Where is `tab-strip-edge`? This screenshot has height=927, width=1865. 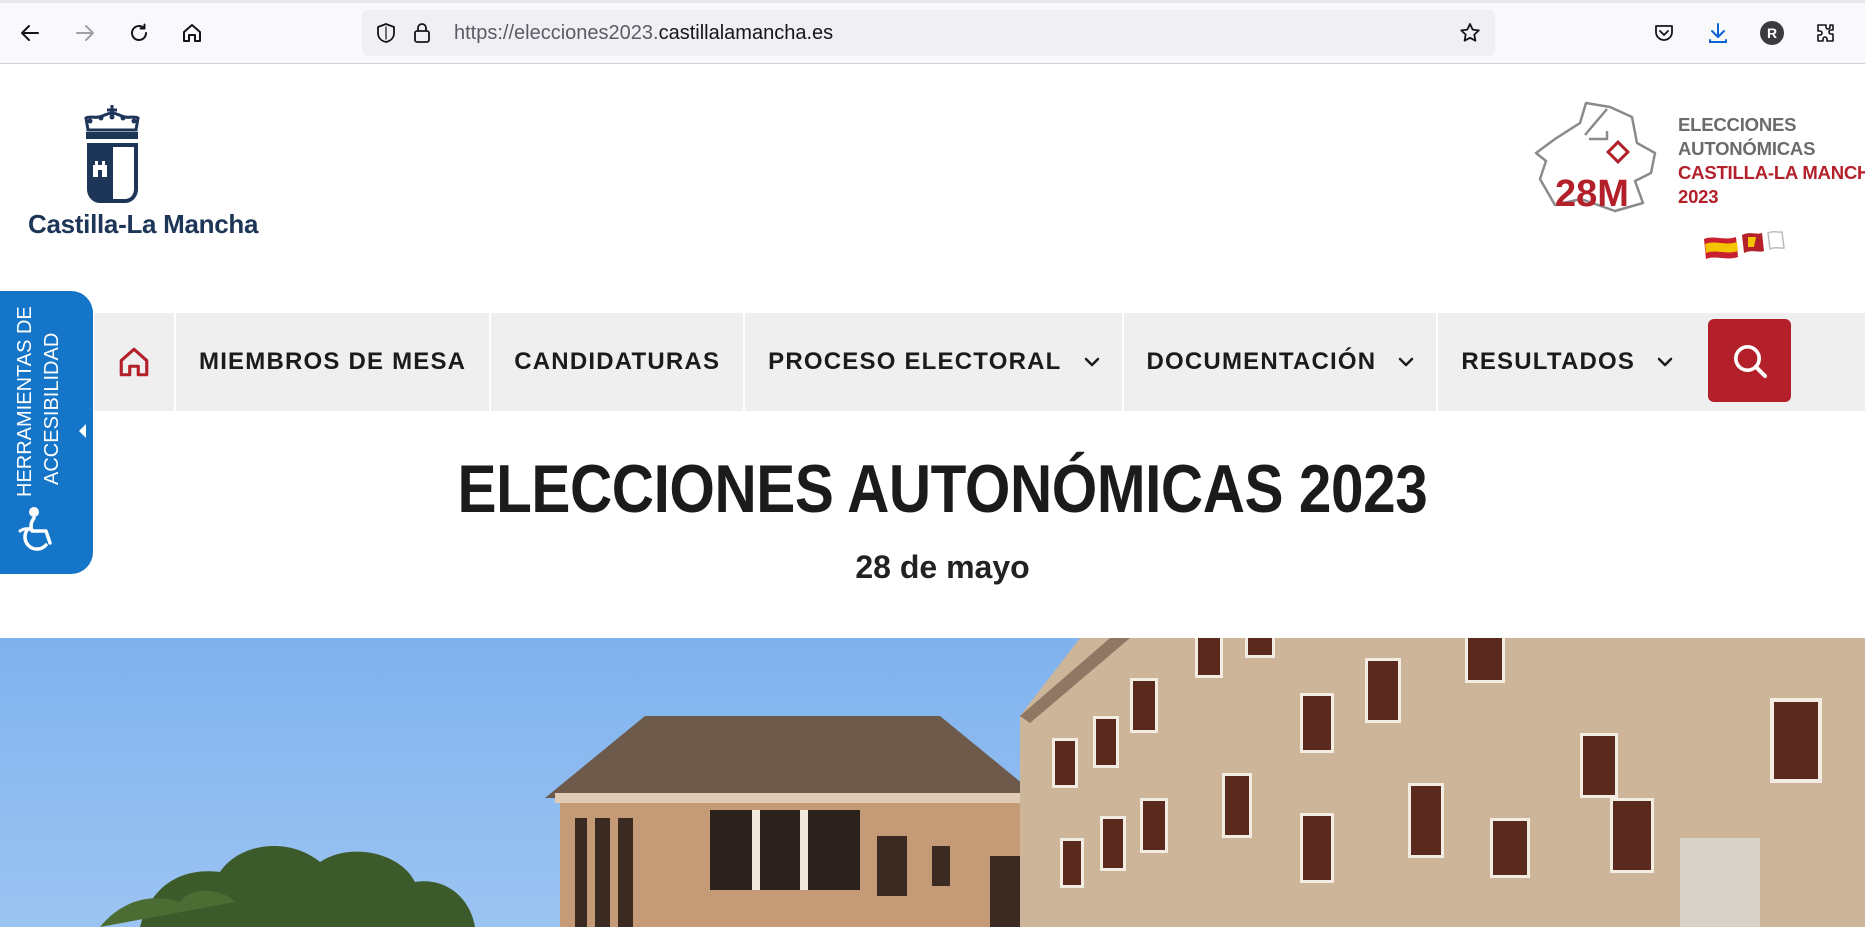
tab-strip-edge is located at coordinates (932, 1).